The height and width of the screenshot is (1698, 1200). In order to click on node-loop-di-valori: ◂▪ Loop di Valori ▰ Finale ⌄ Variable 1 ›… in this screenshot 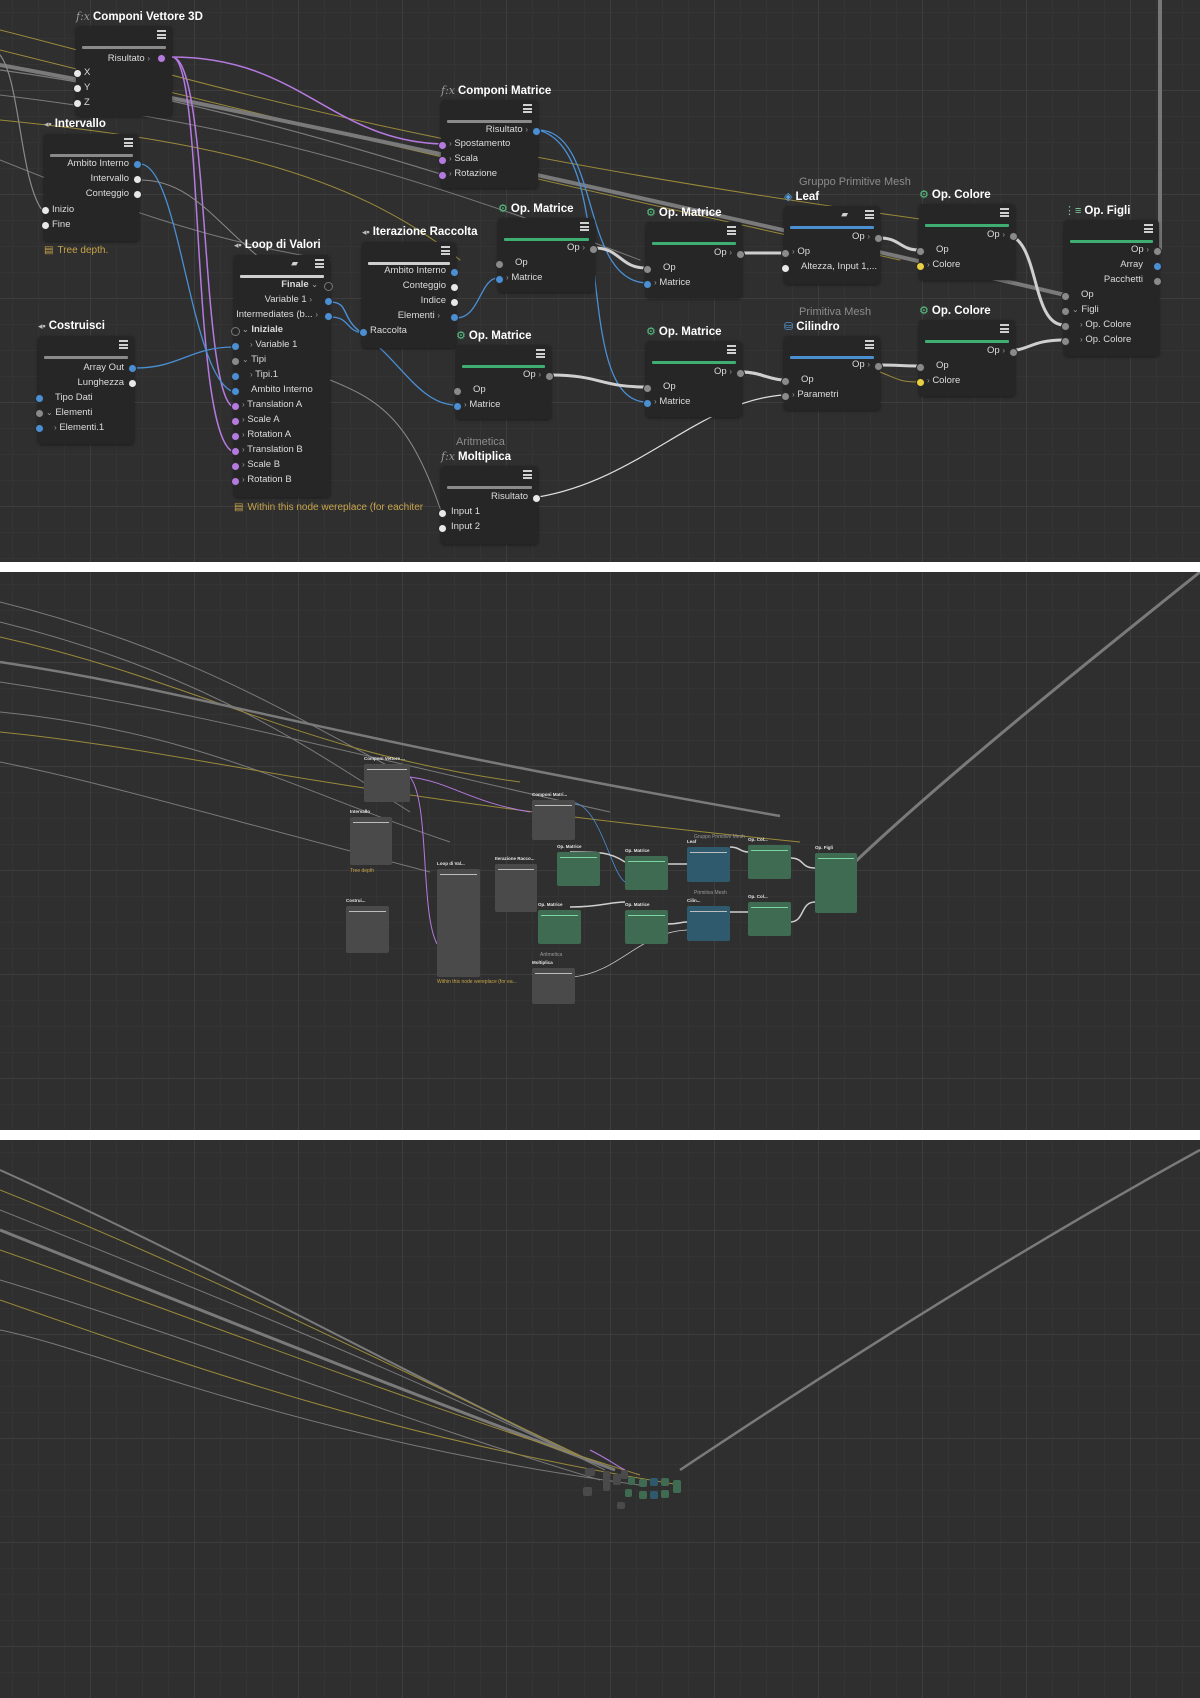, I will do `click(282, 368)`.